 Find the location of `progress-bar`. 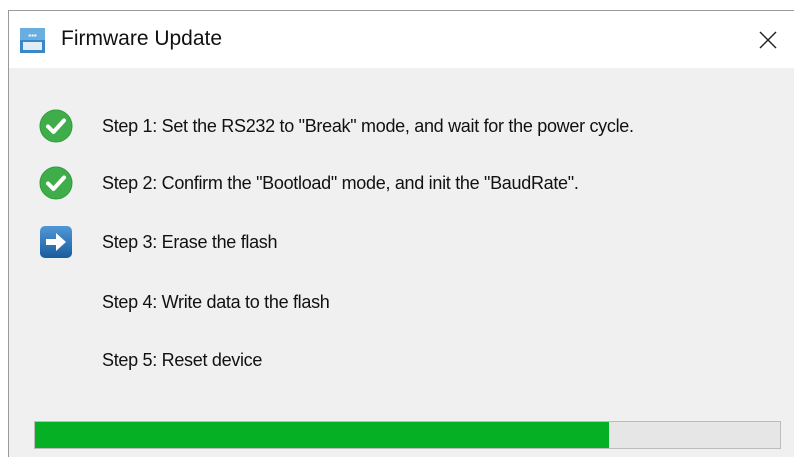

progress-bar is located at coordinates (407, 435).